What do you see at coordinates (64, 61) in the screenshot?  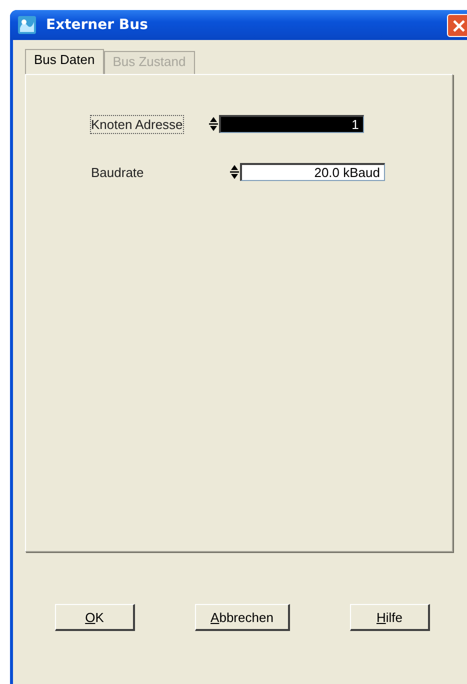 I see `tab: Bus Daten` at bounding box center [64, 61].